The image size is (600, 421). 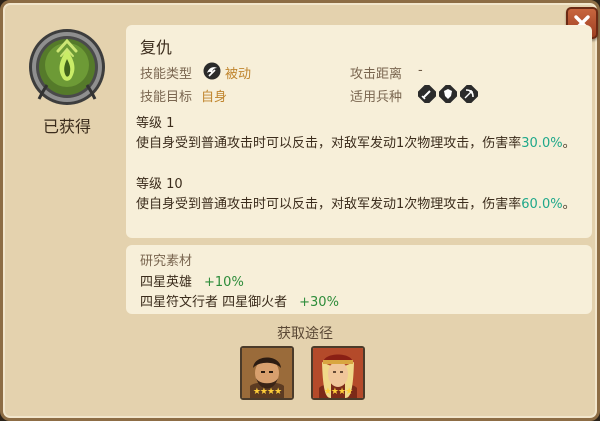 I want to click on attack-range-value: -, so click(x=420, y=70).